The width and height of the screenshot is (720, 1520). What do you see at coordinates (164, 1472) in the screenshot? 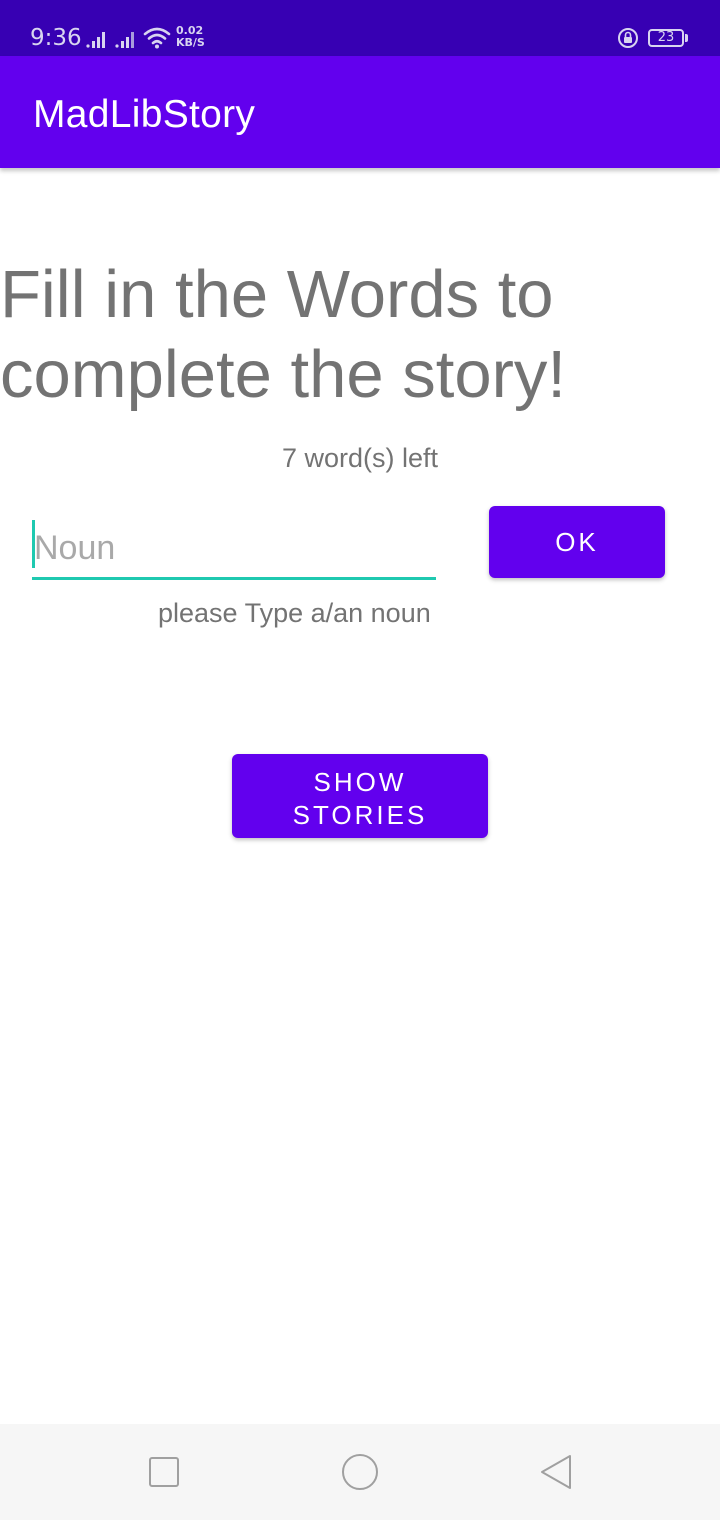
I see `recents-icon` at bounding box center [164, 1472].